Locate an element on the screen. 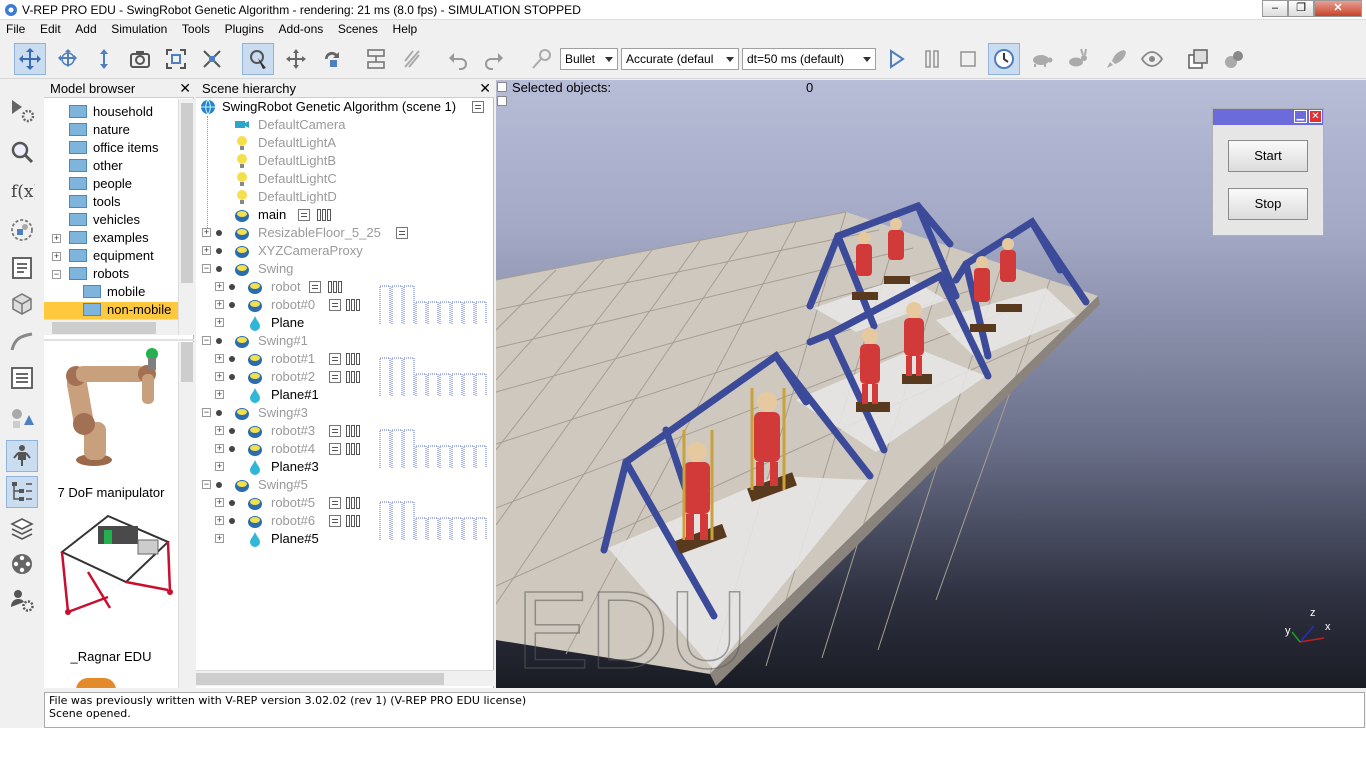 The image size is (1366, 768). thumbnails-scrollbar is located at coordinates (186, 515).